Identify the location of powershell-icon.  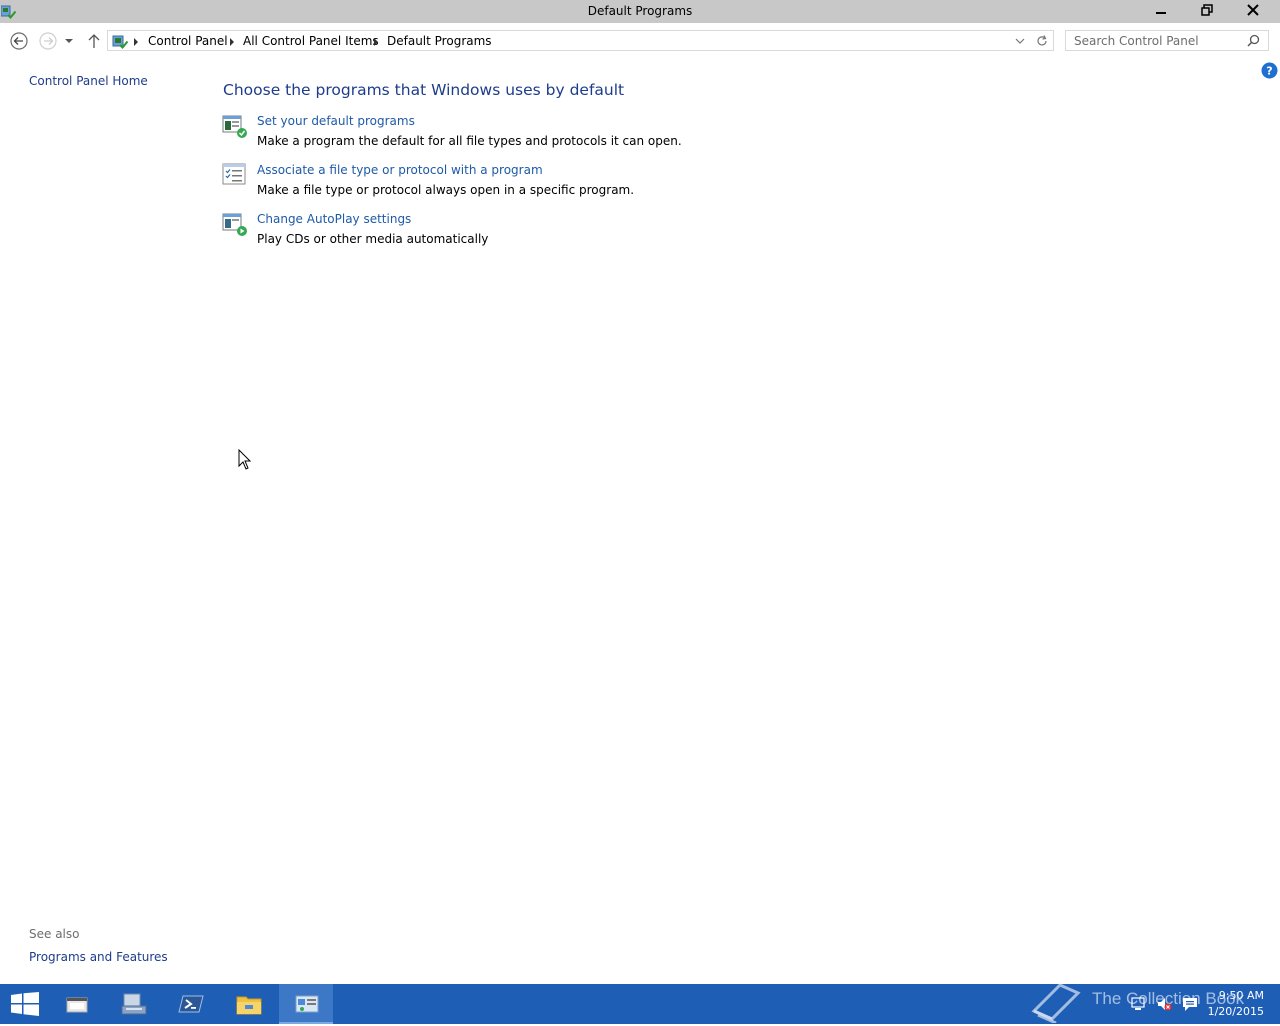
(191, 1004).